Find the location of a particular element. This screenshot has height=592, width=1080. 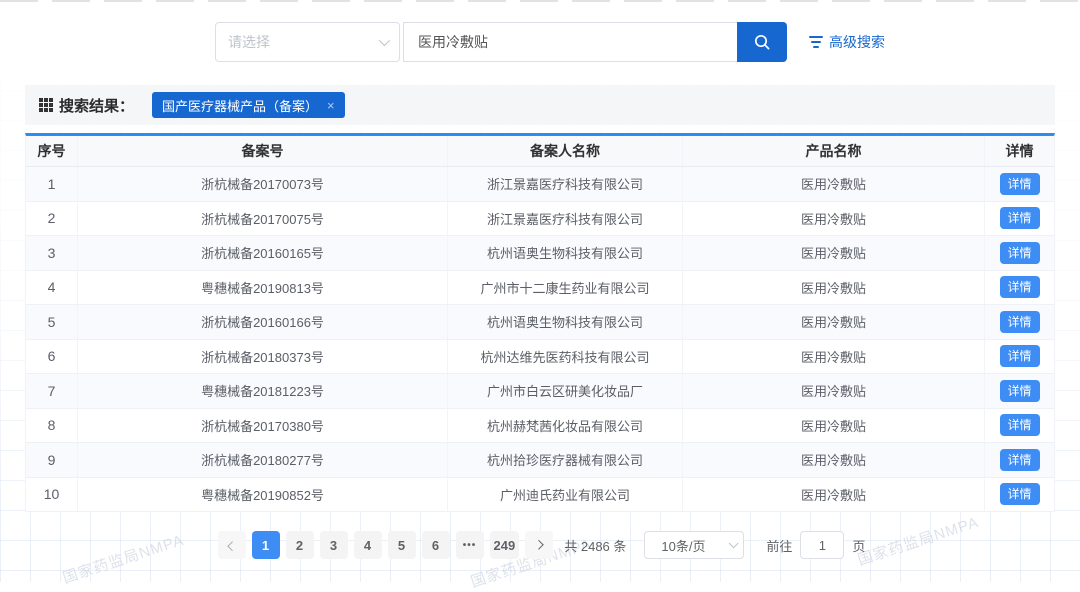

page-button: 249 is located at coordinates (504, 545).